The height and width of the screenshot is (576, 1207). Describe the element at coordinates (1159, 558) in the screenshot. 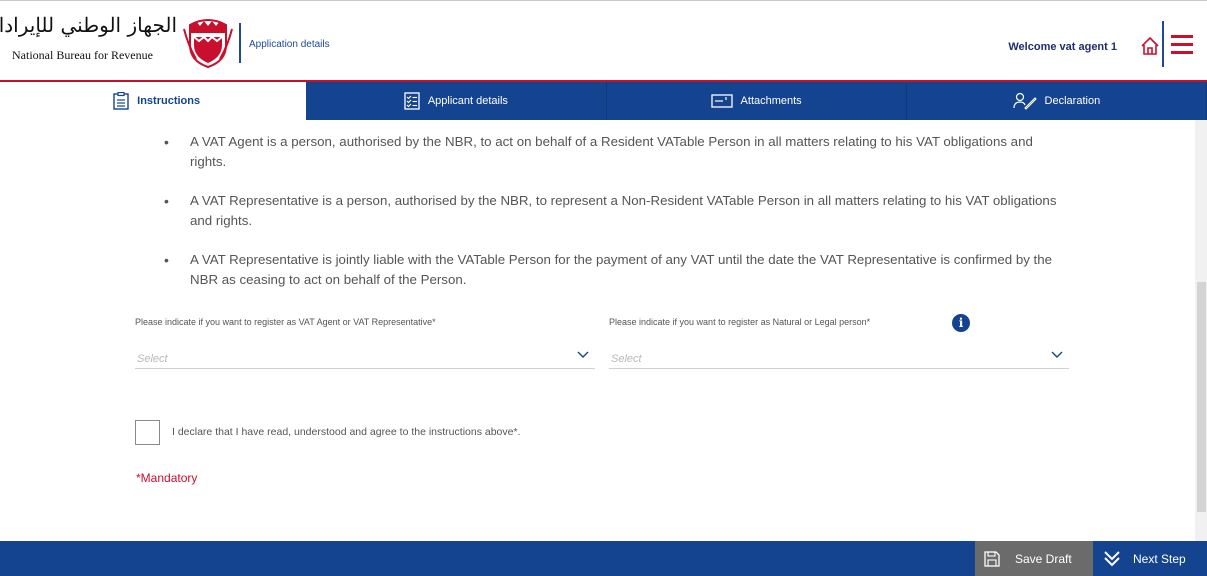

I see `next-step-label: Next Step` at that location.